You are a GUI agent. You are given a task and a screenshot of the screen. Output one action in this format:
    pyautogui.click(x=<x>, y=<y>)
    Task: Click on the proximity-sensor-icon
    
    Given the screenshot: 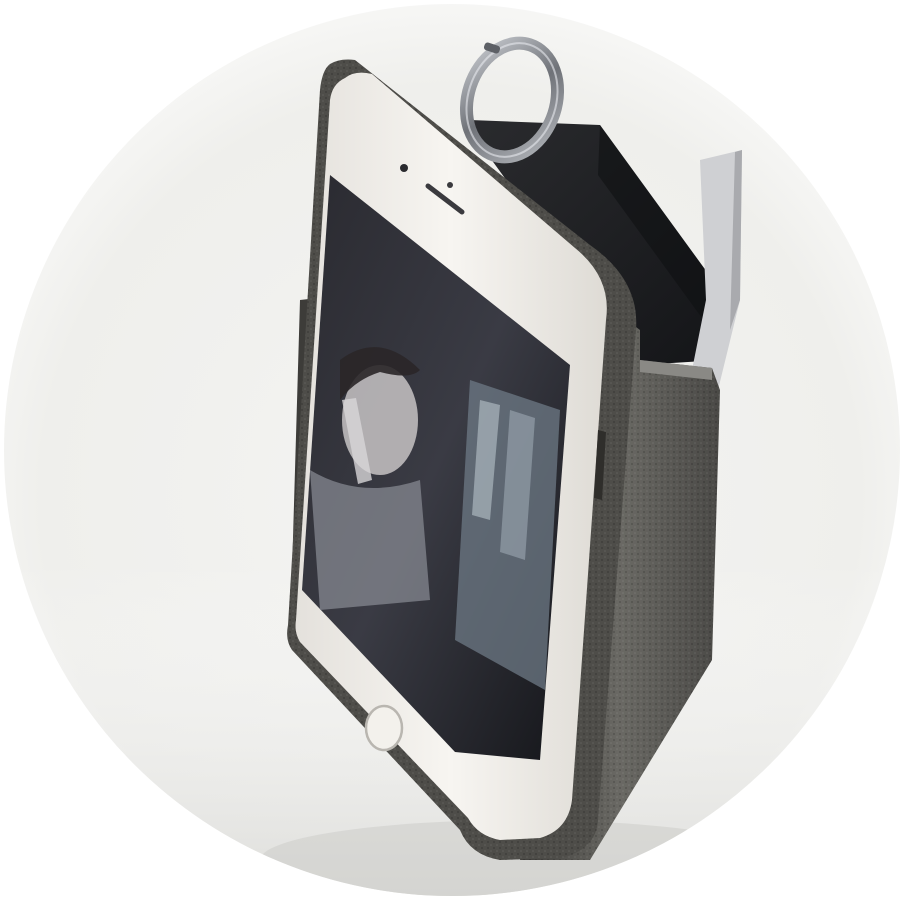 What is the action you would take?
    pyautogui.click(x=450, y=185)
    